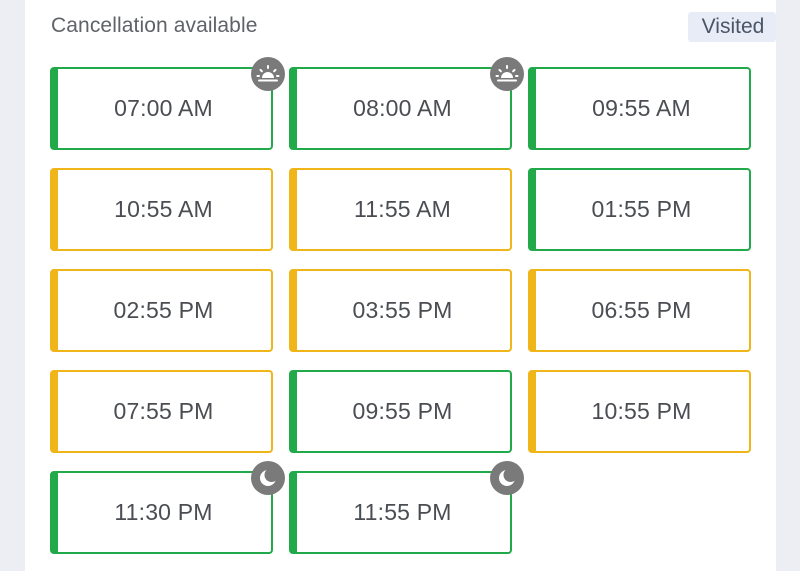 Image resolution: width=800 pixels, height=571 pixels. I want to click on cancellation-available-label: Cancellation available, so click(154, 25).